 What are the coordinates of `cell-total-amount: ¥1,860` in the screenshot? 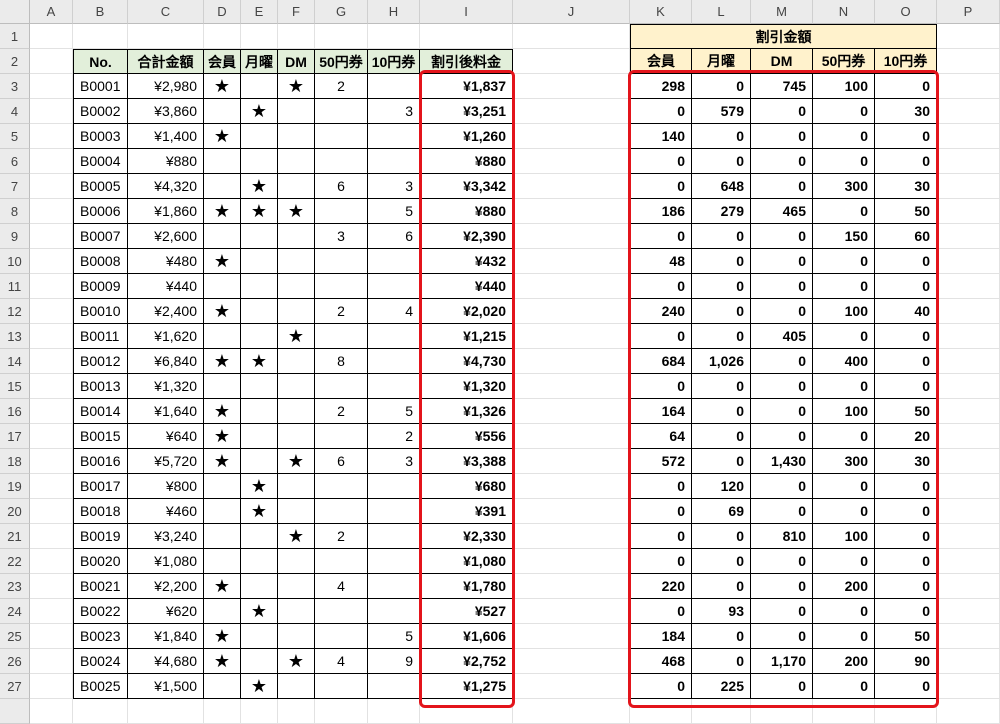 It's located at (166, 211).